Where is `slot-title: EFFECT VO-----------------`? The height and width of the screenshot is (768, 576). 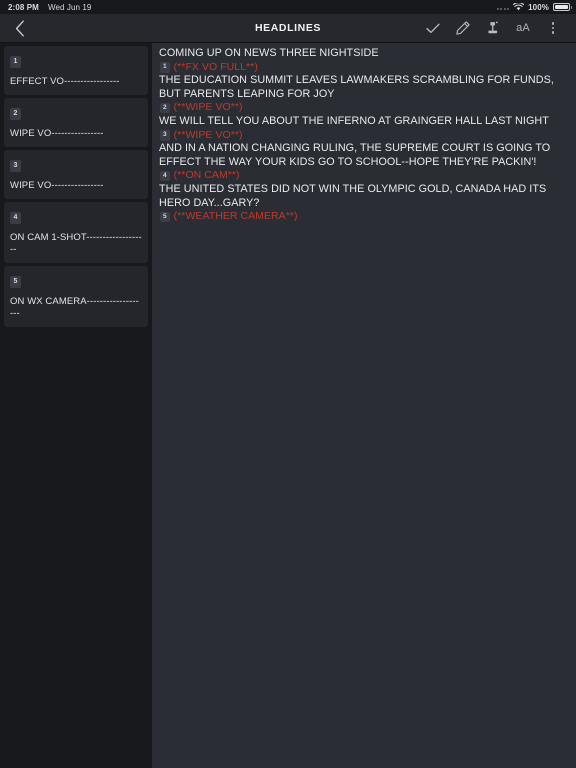
slot-title: EFFECT VO----------------- is located at coordinates (65, 81).